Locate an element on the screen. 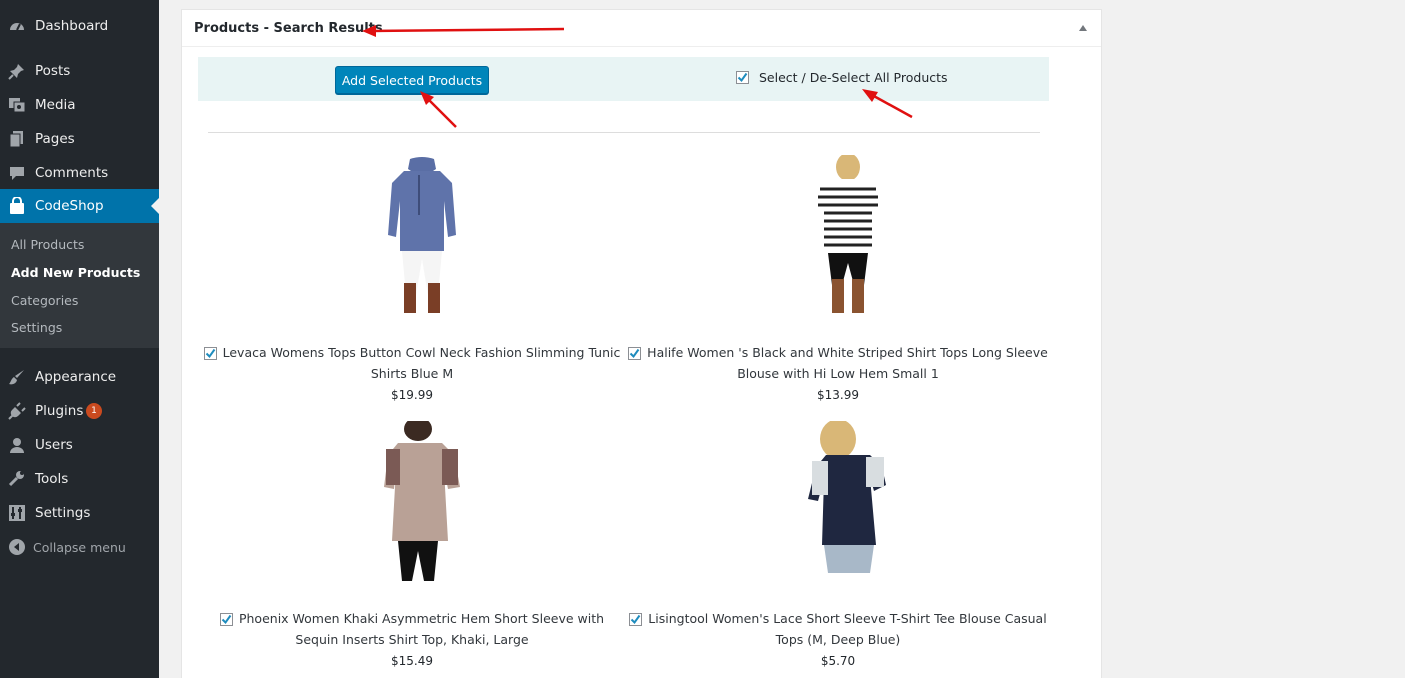  pages-icon is located at coordinates (17, 139).